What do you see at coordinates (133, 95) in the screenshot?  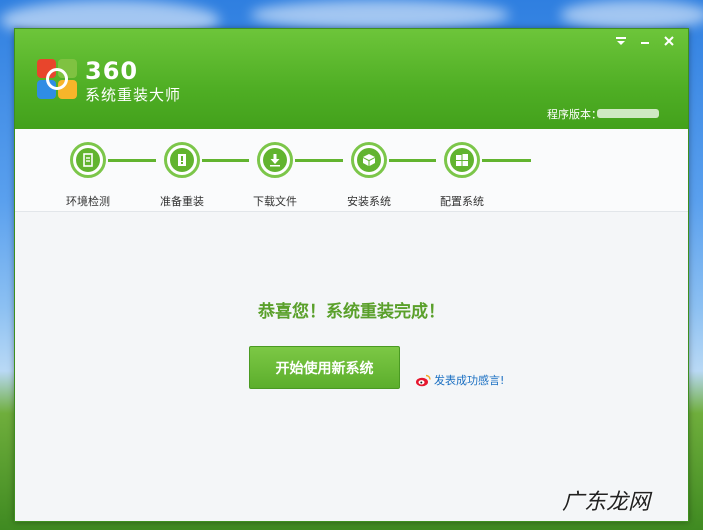 I see `brand-name: 系统重装大师` at bounding box center [133, 95].